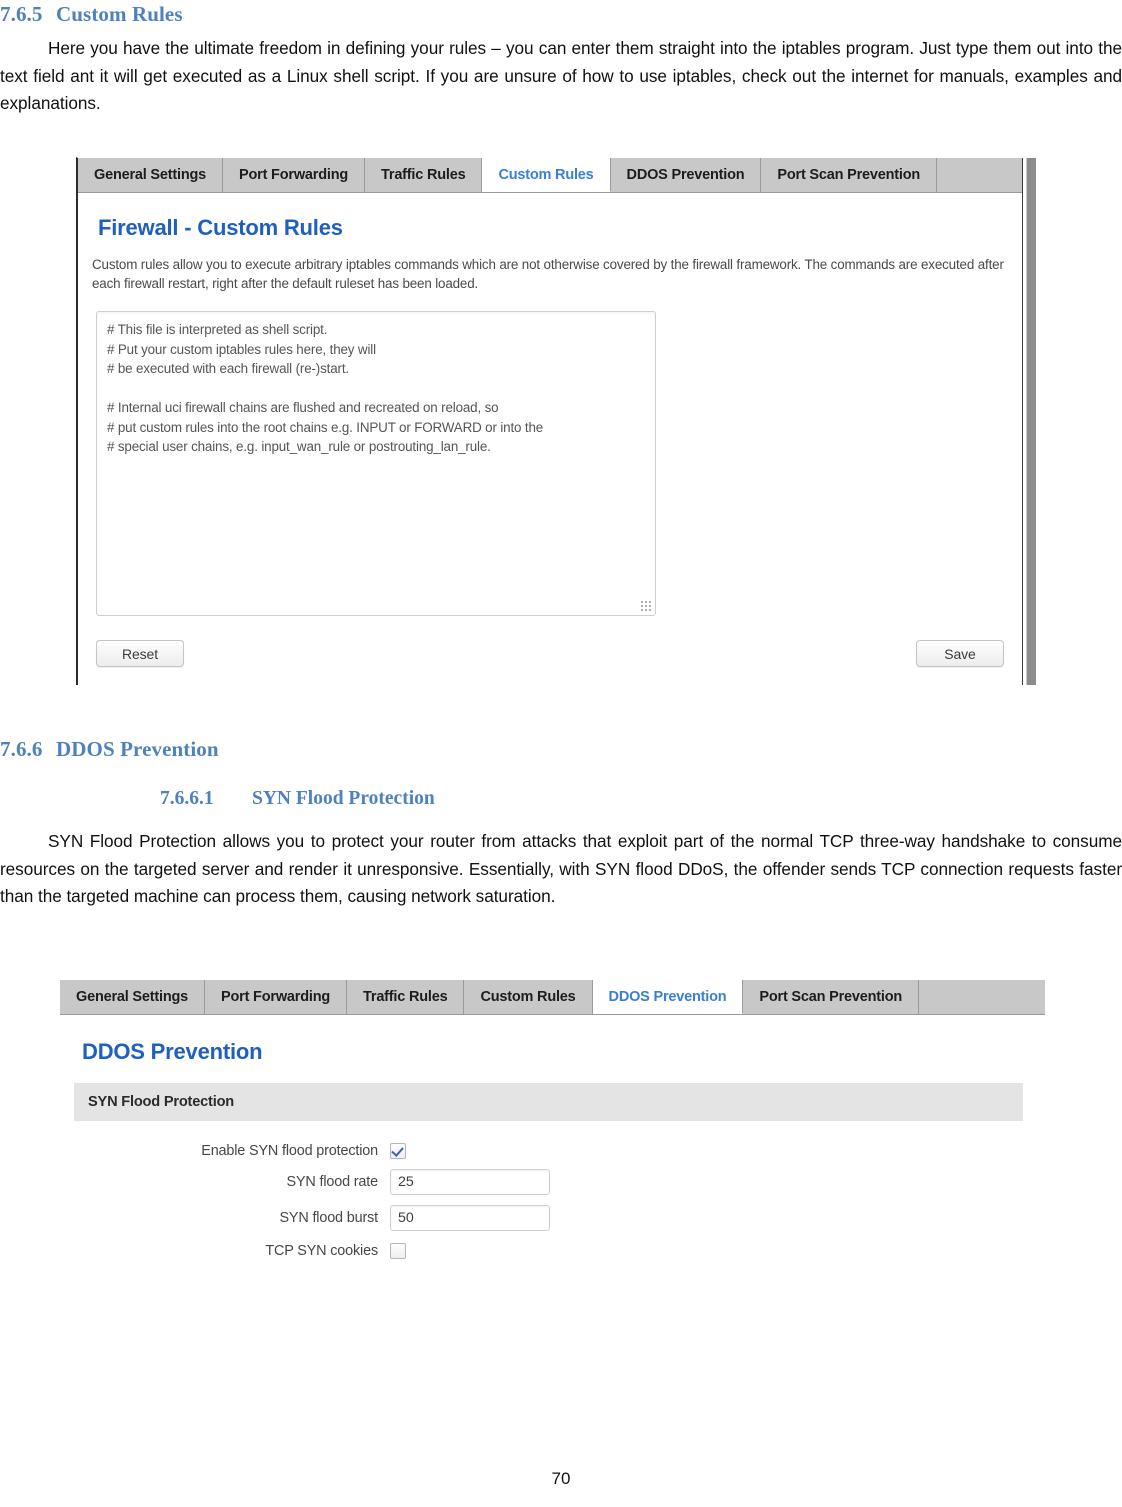  What do you see at coordinates (398, 1251) in the screenshot?
I see `checkbox-tcp-syn-cookies` at bounding box center [398, 1251].